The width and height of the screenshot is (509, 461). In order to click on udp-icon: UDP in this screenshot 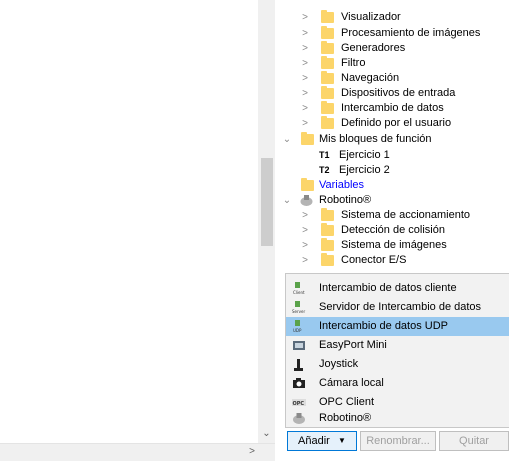, I will do `click(299, 326)`.